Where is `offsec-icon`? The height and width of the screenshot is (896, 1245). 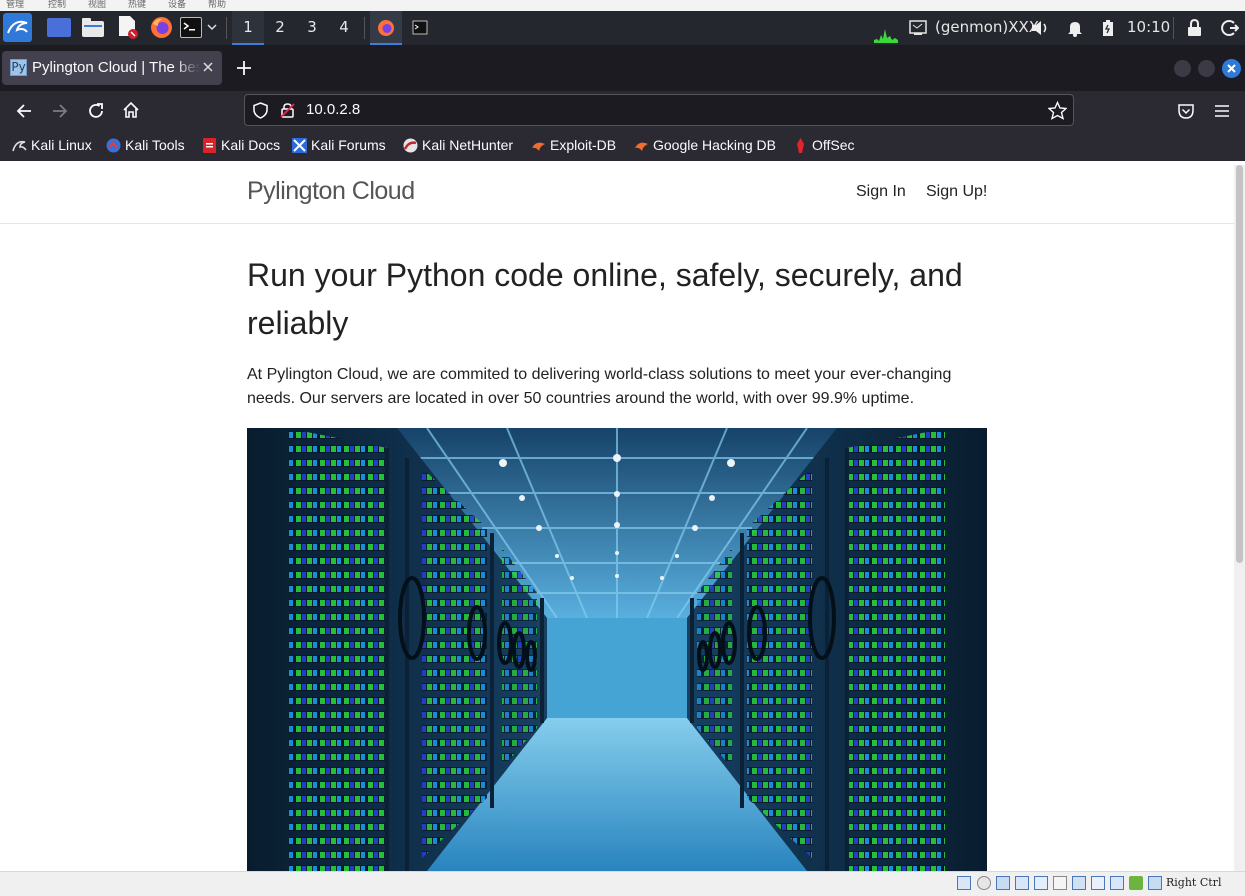 offsec-icon is located at coordinates (800, 145).